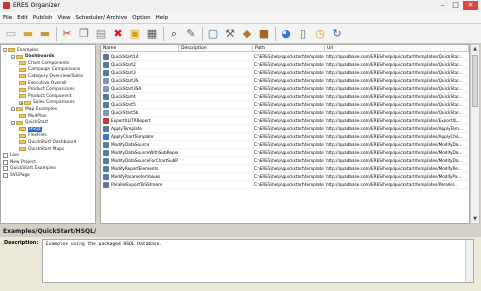  What do you see at coordinates (63, 18) in the screenshot?
I see `menu-view: View` at bounding box center [63, 18].